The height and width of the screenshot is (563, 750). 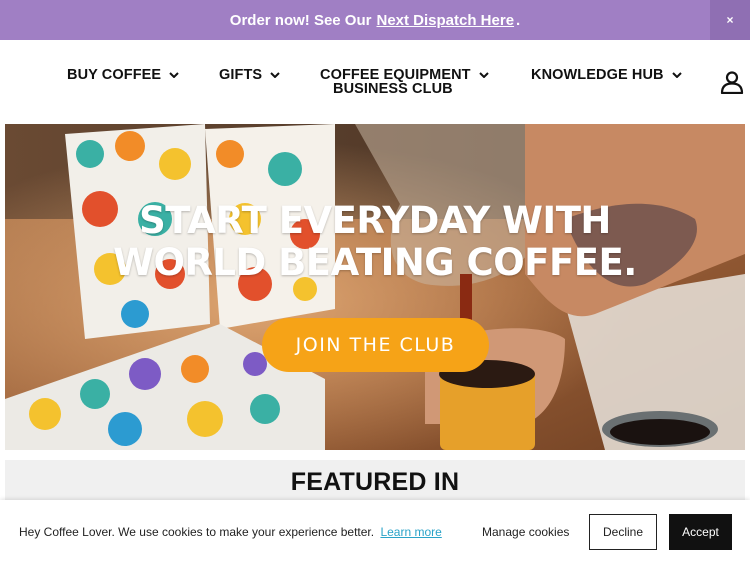 I want to click on join-the-club-button: JOIN THE CLUB, so click(x=375, y=345).